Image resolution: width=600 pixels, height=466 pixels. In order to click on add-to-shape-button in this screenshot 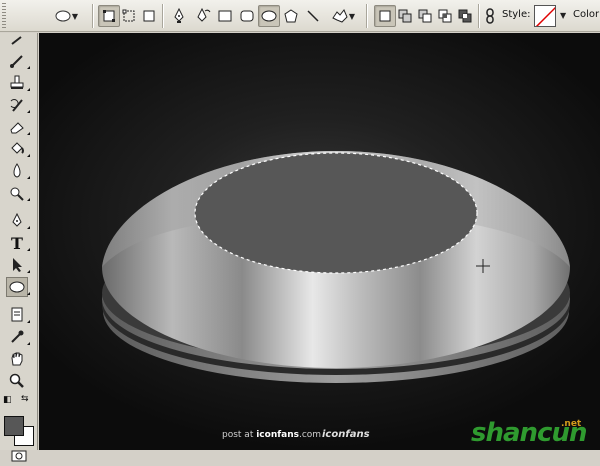, I will do `click(405, 16)`.